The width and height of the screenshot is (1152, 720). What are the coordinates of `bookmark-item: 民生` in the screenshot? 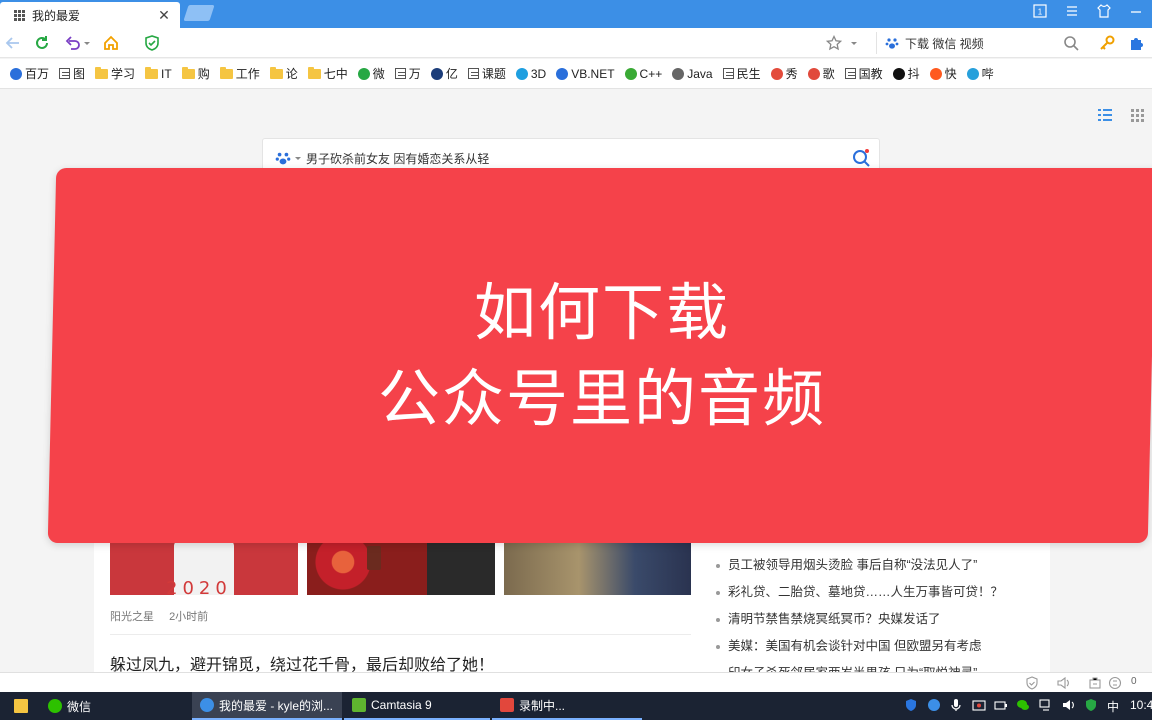 It's located at (741, 73).